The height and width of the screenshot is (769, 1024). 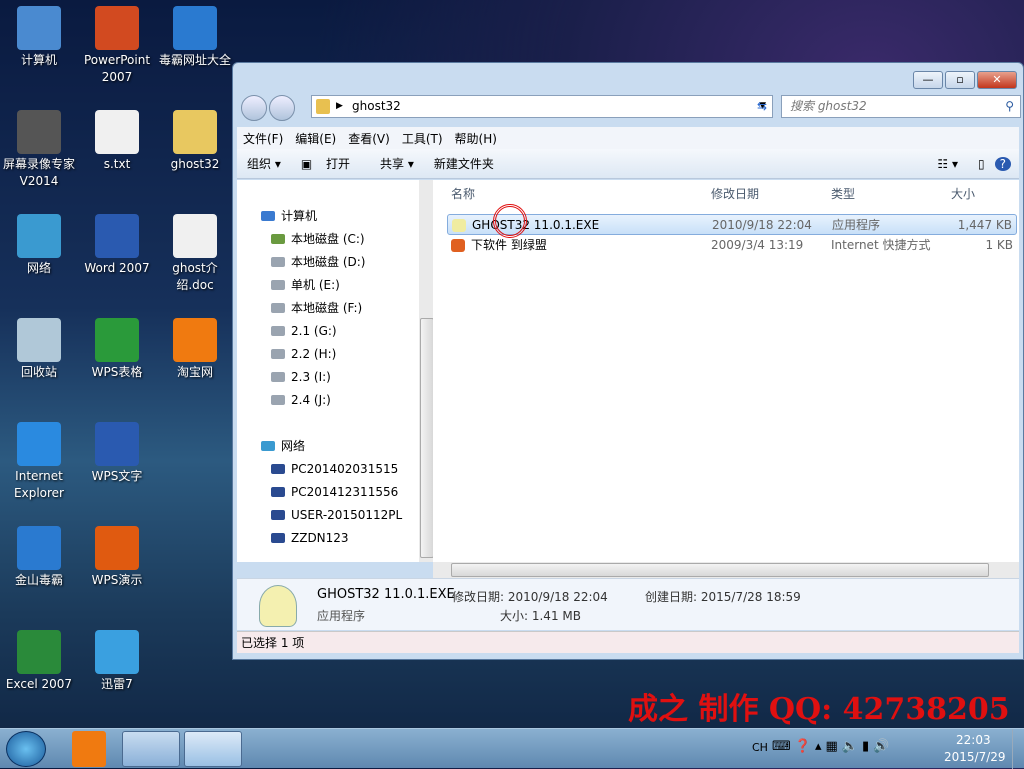 What do you see at coordinates (832, 746) in the screenshot?
I see `tray-icons: ⌨❓▴▦🔈▮🔊` at bounding box center [832, 746].